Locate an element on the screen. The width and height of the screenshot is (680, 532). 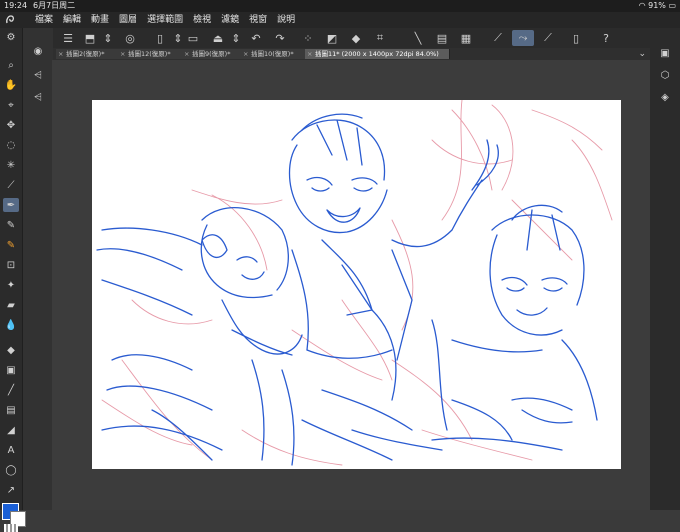
snap-special-icon: ▤ is located at coordinates (442, 38).